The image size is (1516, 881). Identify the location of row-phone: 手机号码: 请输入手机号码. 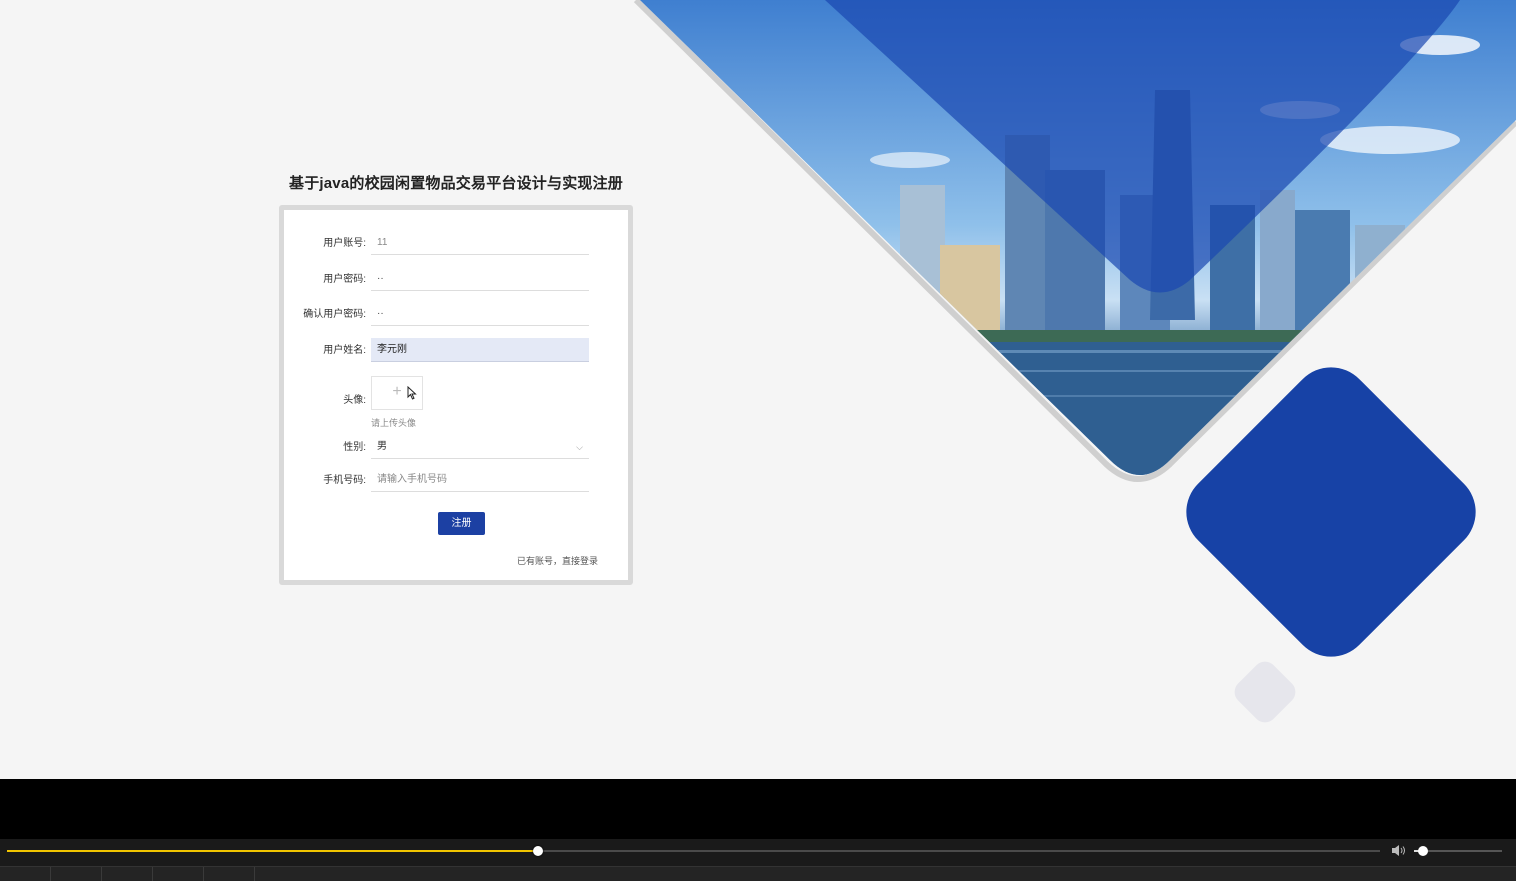
(456, 481).